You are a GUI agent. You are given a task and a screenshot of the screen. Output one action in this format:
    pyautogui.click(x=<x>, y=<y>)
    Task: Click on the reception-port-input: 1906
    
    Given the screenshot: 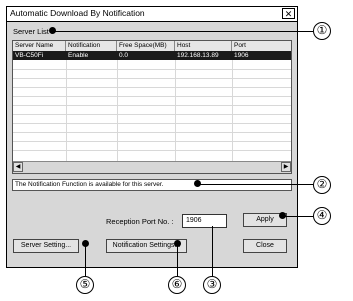 What is the action you would take?
    pyautogui.click(x=204, y=221)
    